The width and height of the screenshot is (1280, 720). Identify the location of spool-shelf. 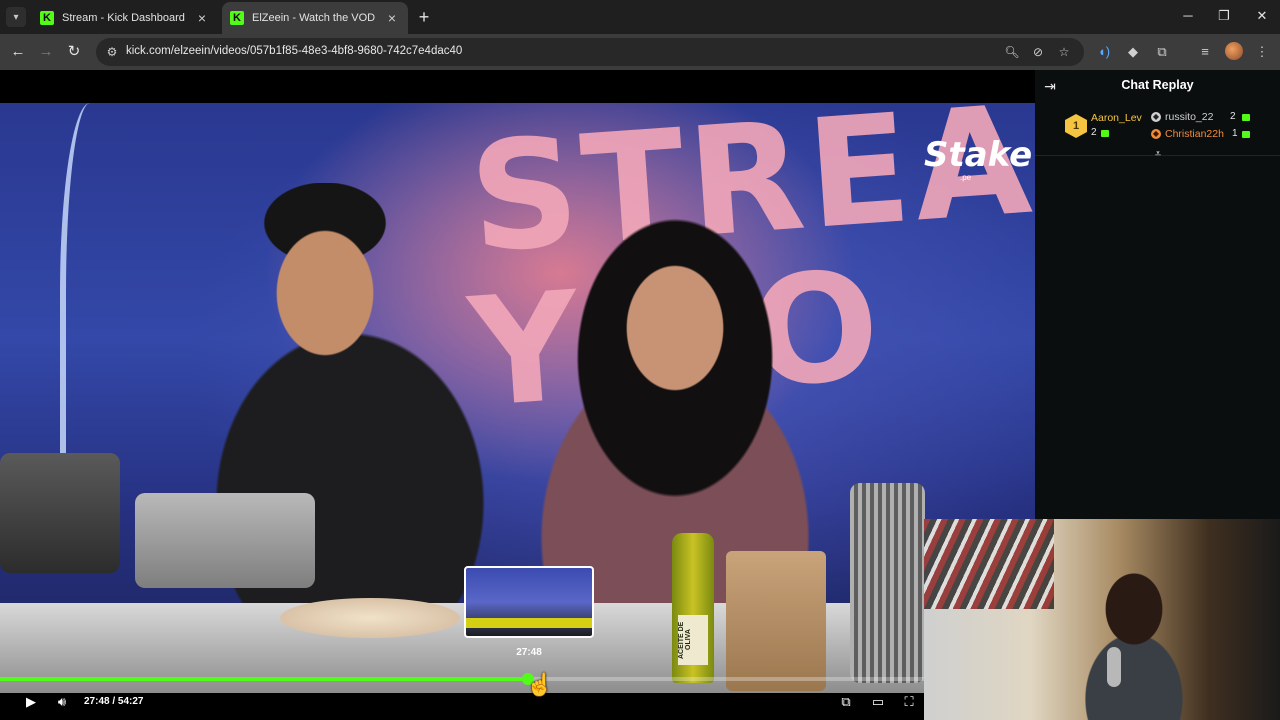
(989, 564).